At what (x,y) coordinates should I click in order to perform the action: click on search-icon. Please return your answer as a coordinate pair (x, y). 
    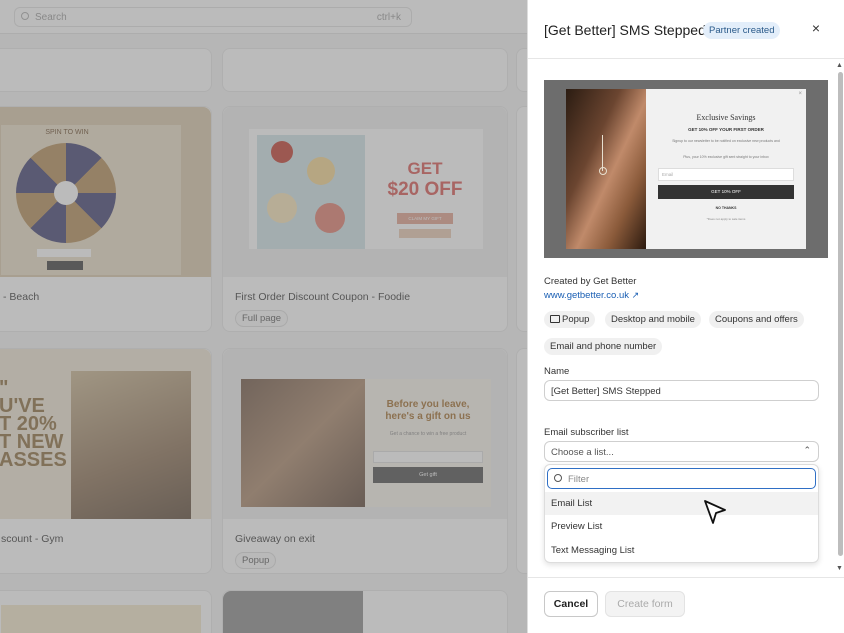
    Looking at the image, I should click on (558, 478).